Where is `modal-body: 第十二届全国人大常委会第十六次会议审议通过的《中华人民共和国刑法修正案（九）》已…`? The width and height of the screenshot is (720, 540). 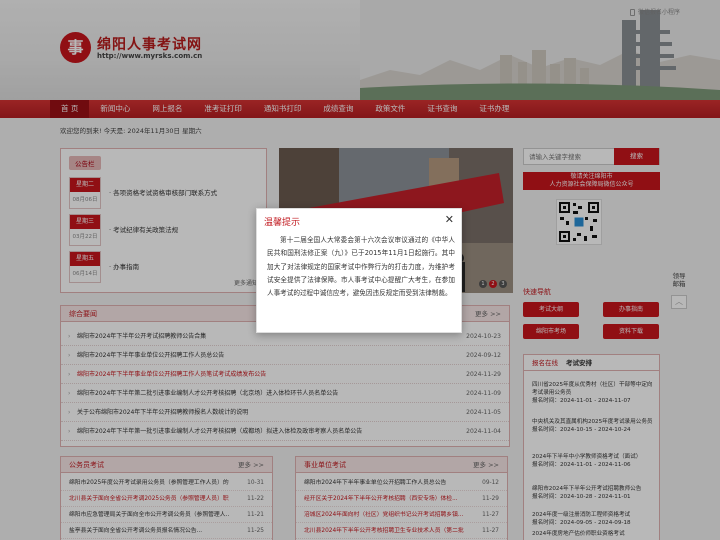
modal-body: 第十二届全国人大常委会第十六次会议审议通过的《中华人民共和国刑法修正案（九）》已… is located at coordinates (361, 267).